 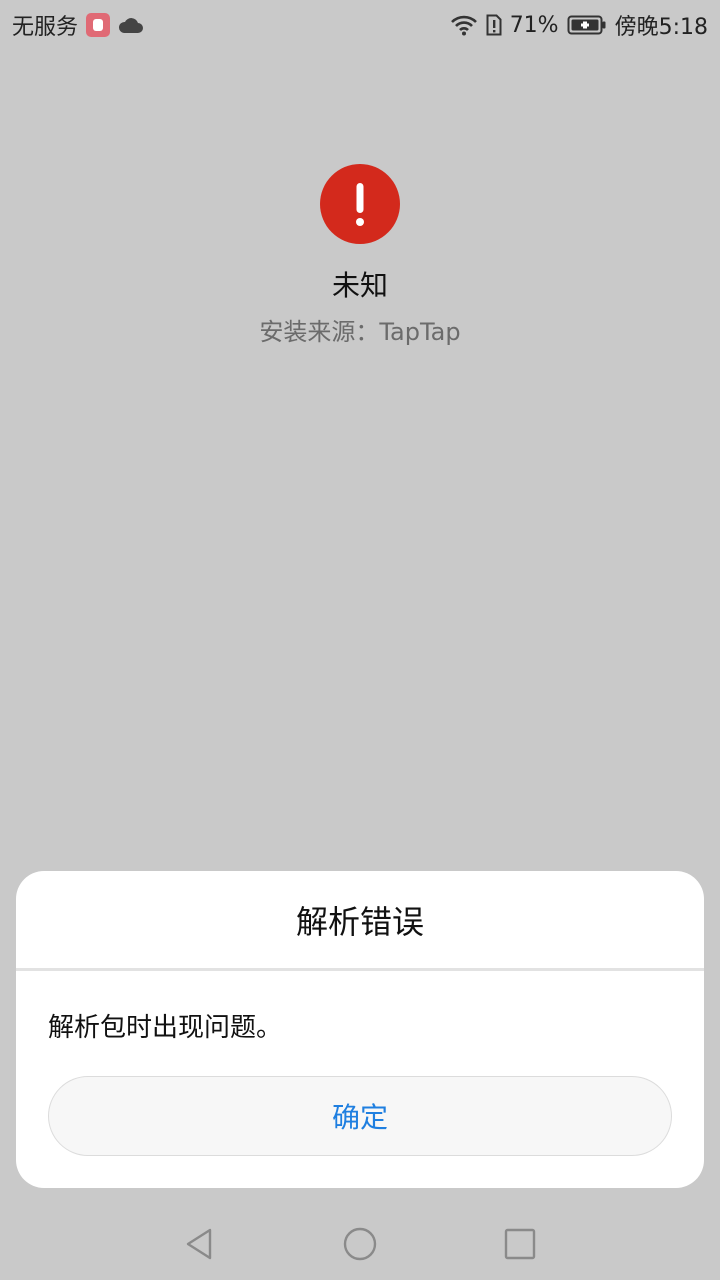 I want to click on navigation-bar, so click(x=360, y=1245).